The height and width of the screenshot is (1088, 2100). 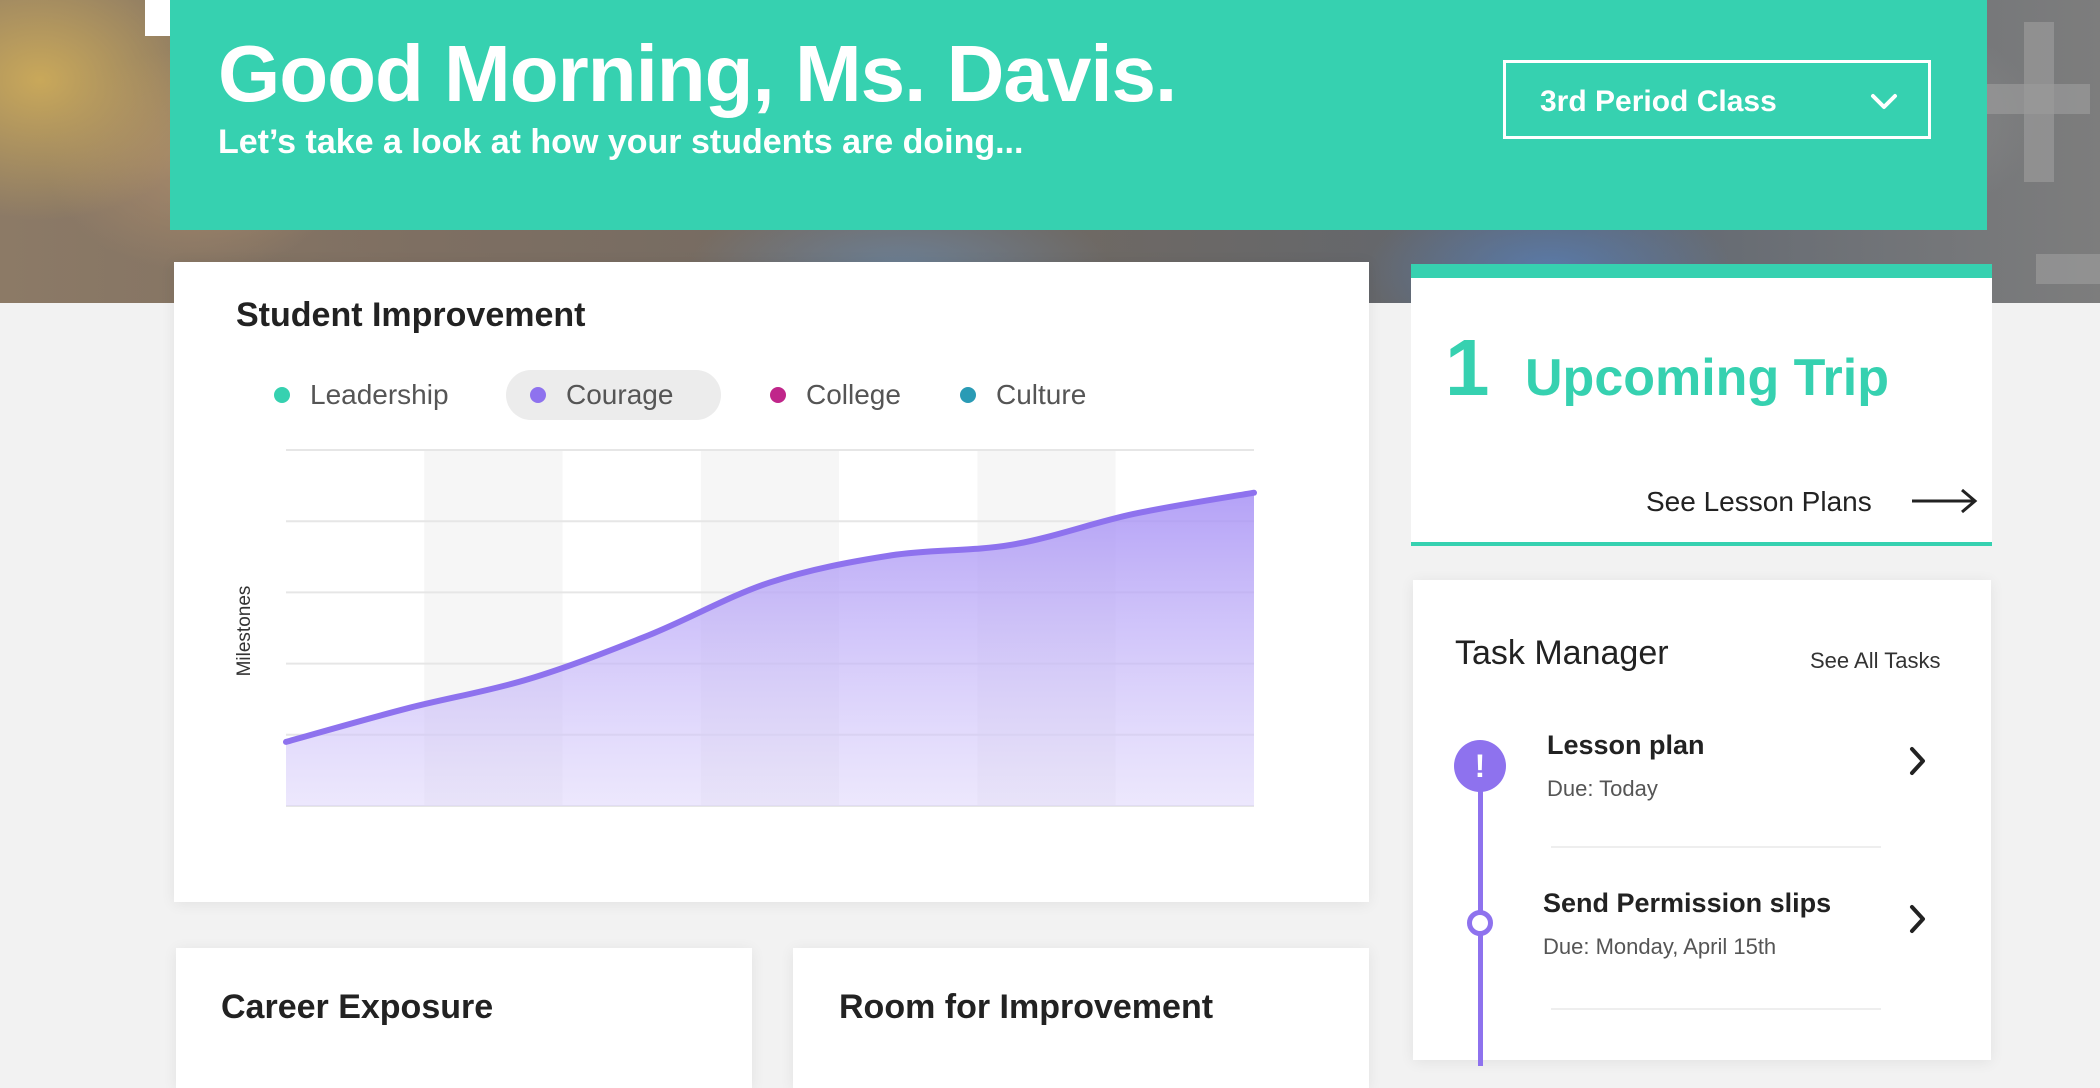 I want to click on arrow-right-icon, so click(x=1945, y=501).